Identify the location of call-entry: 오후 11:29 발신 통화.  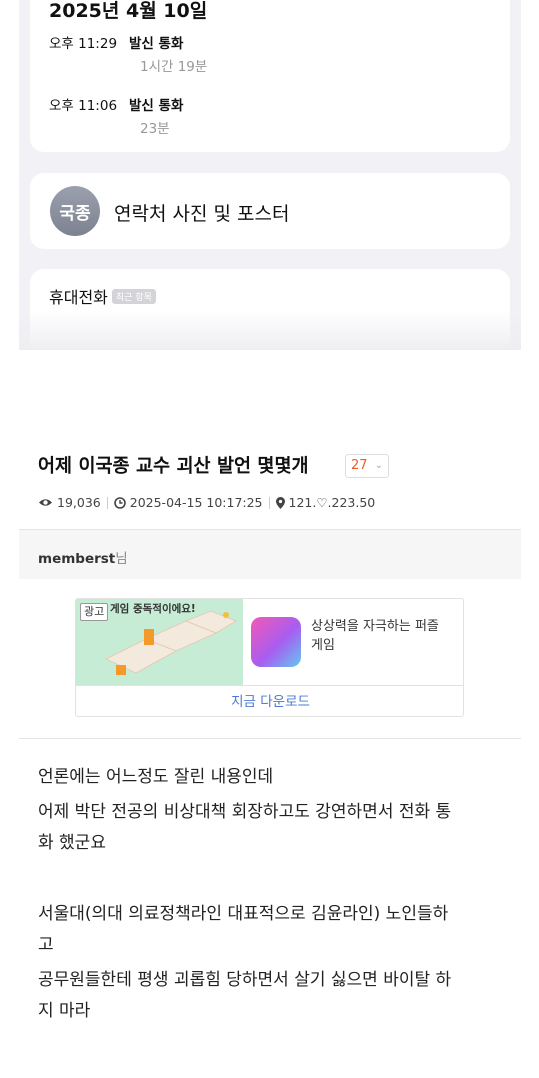
(116, 42).